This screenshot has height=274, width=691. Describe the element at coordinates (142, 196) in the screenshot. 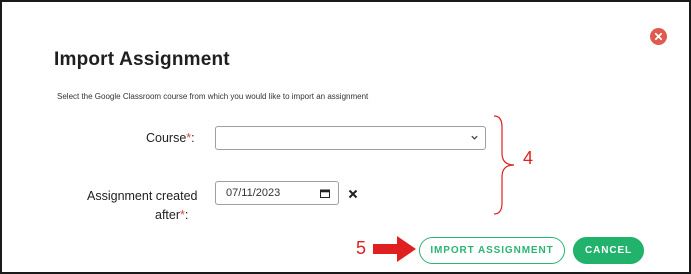

I see `date-label: Assignment created` at that location.